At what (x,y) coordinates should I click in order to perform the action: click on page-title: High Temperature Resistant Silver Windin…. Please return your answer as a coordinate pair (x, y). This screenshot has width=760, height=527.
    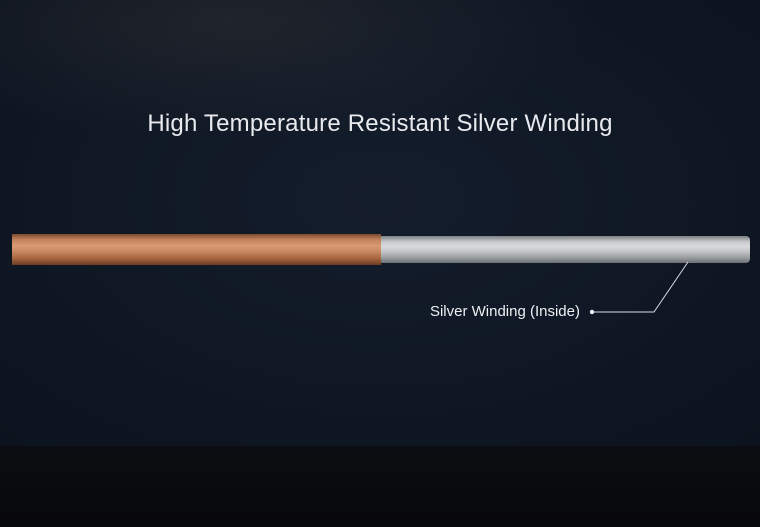
    Looking at the image, I should click on (380, 123).